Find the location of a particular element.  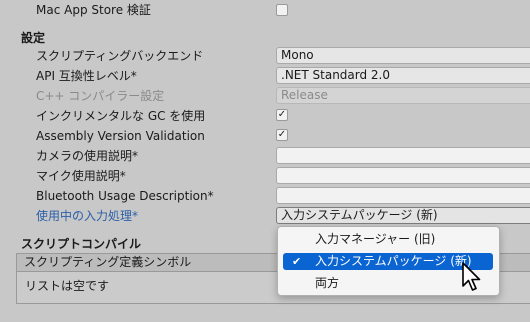

arrow-cursor-icon is located at coordinates (471, 276).